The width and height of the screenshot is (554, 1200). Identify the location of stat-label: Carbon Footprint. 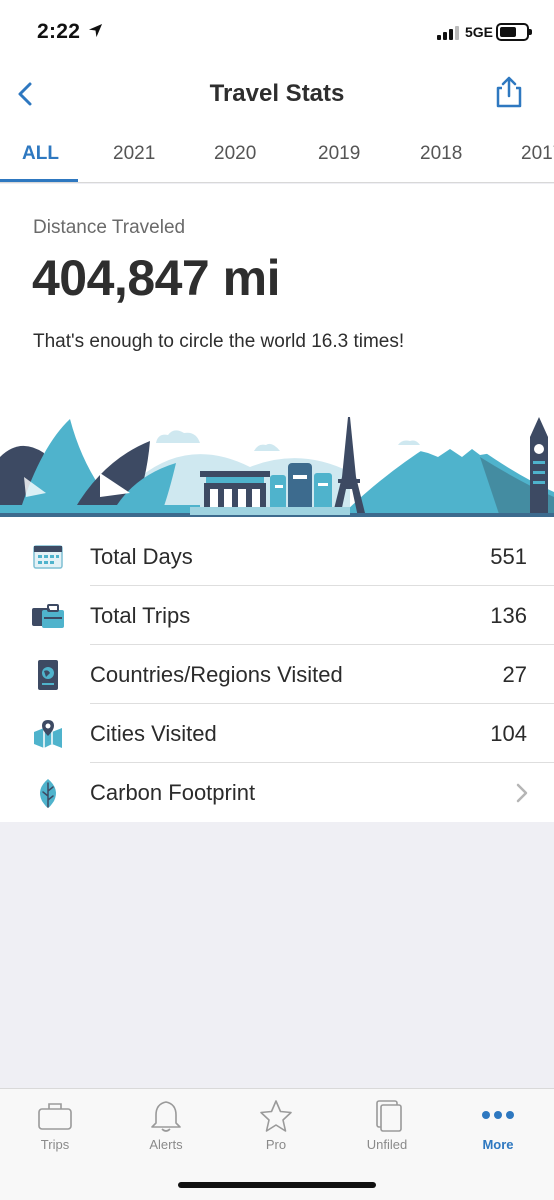
(173, 792).